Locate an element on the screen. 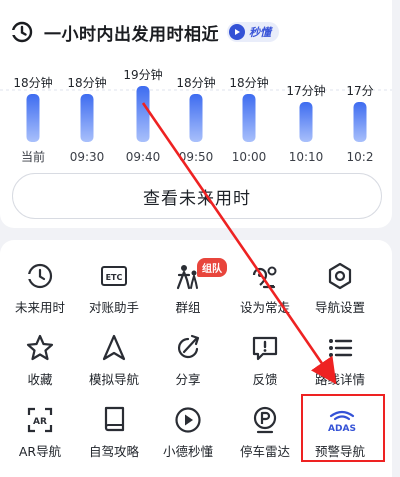 The image size is (400, 477). miaodong-badge: 秒懂 is located at coordinates (253, 32).